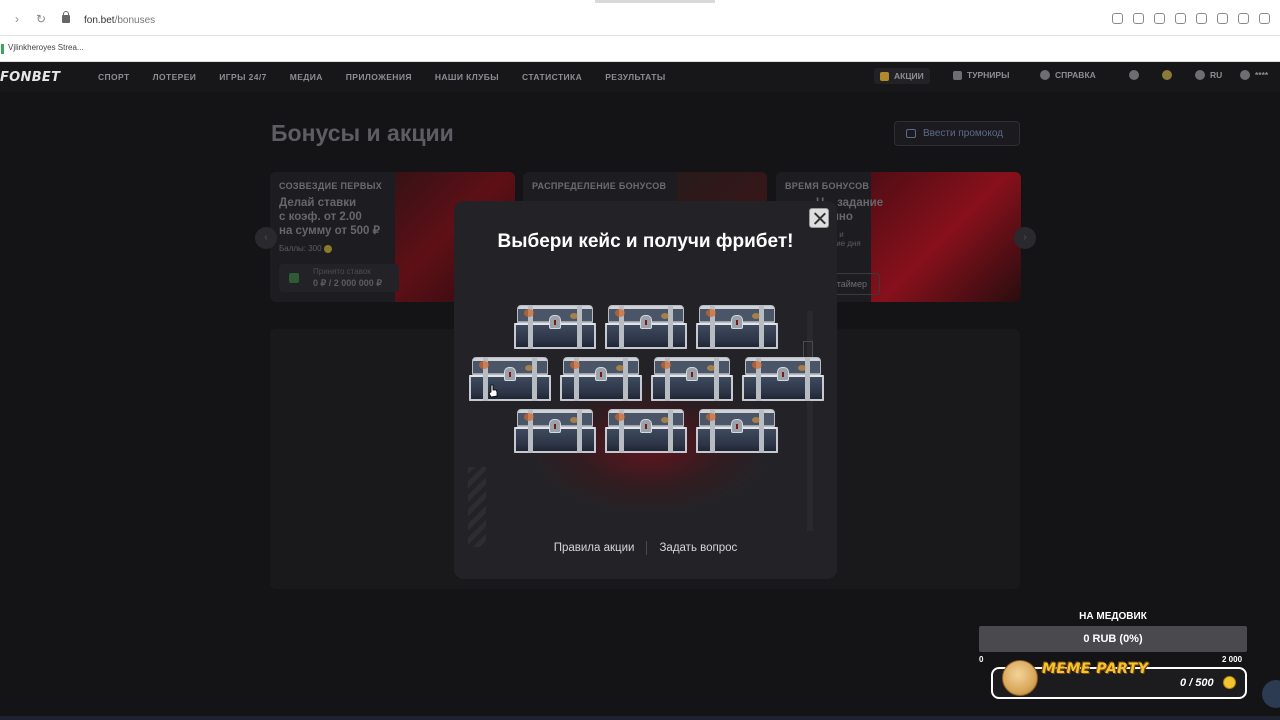 The height and width of the screenshot is (720, 1280). What do you see at coordinates (242, 77) in the screenshot?
I see `nav-games: ИГРЫ 24/7` at bounding box center [242, 77].